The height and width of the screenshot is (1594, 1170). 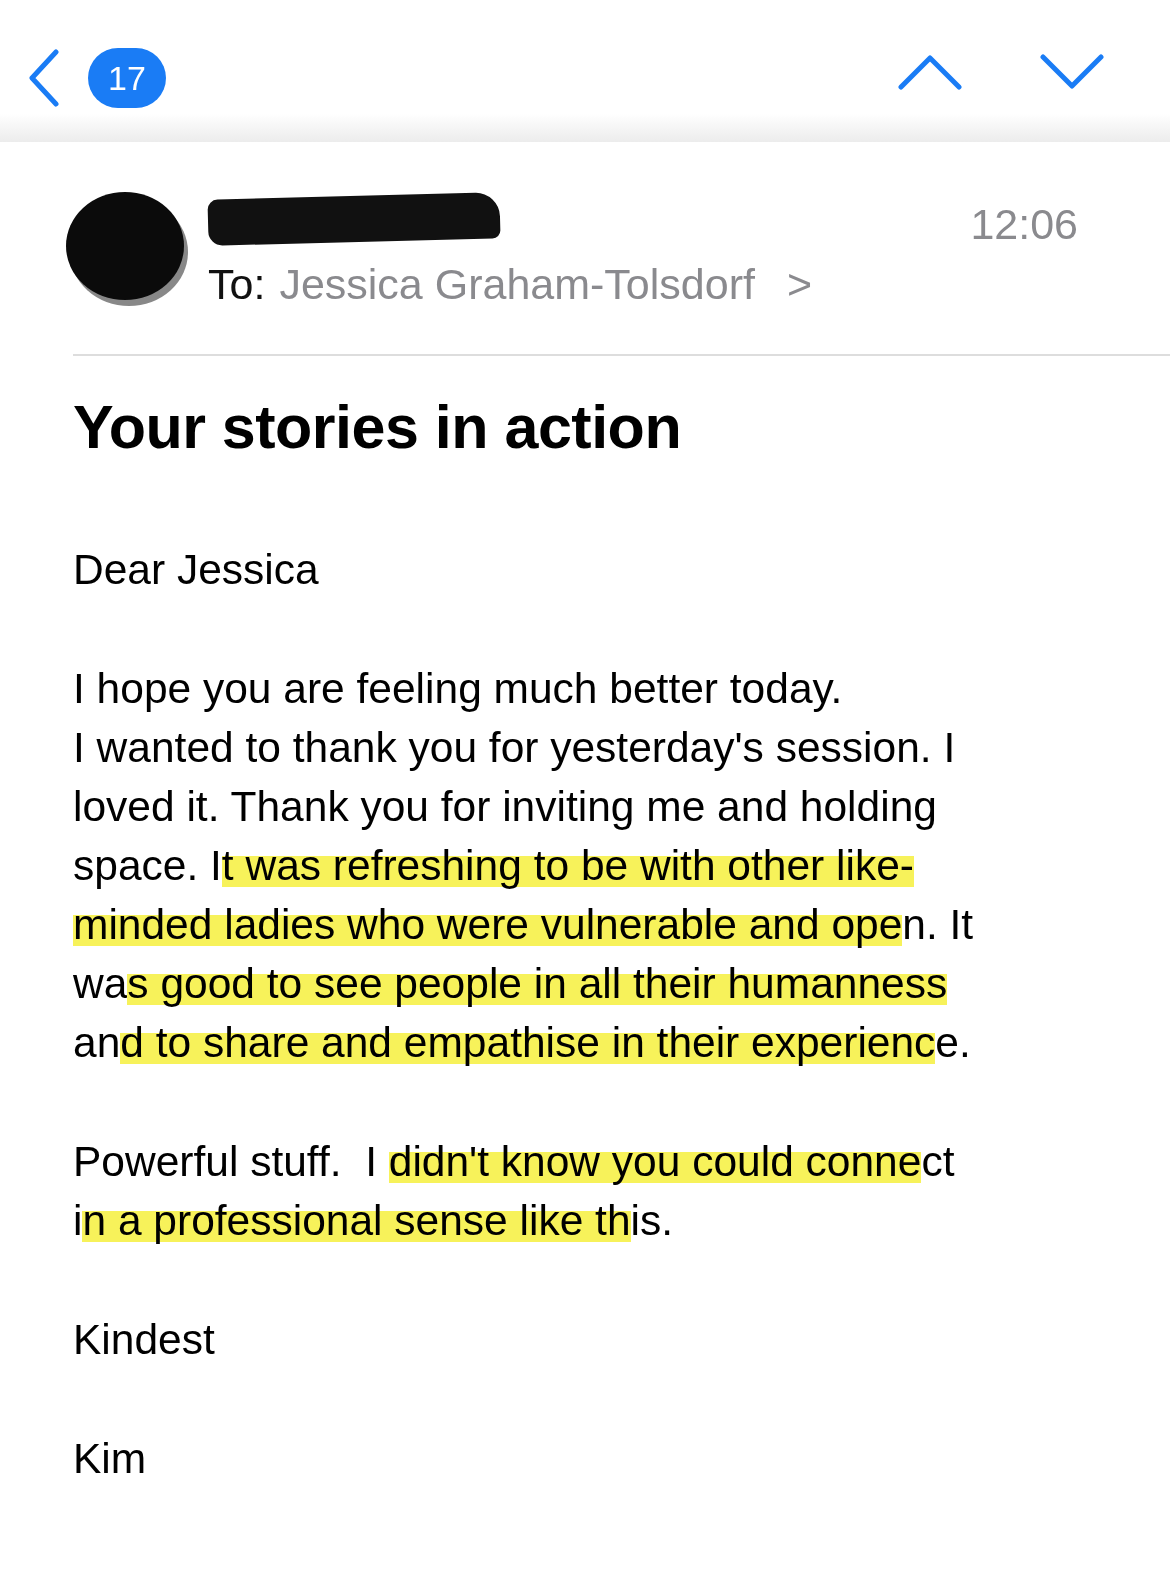 What do you see at coordinates (237, 284) in the screenshot?
I see `to-label: To:` at bounding box center [237, 284].